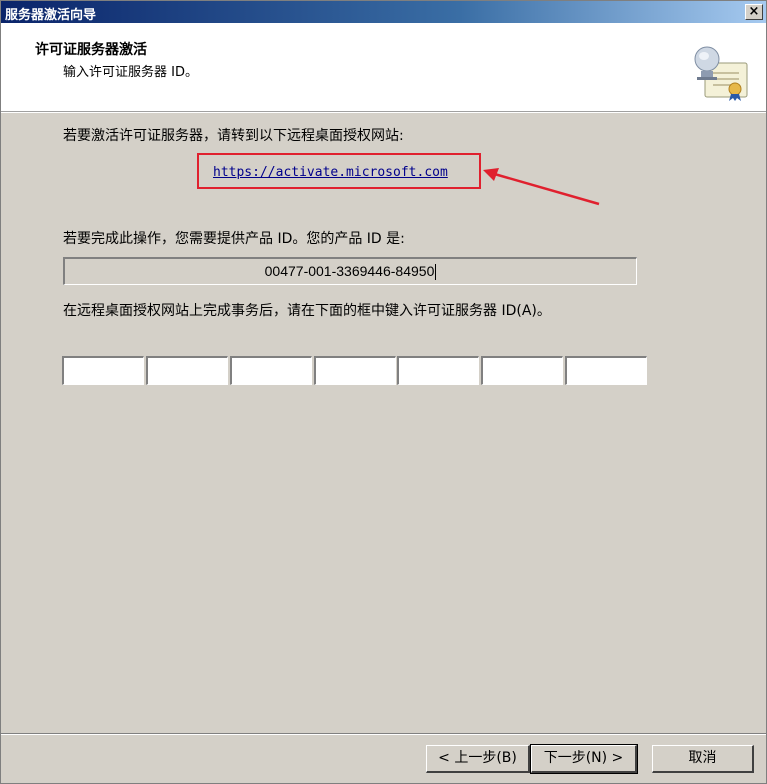  What do you see at coordinates (721, 73) in the screenshot?
I see `certificate-icon` at bounding box center [721, 73].